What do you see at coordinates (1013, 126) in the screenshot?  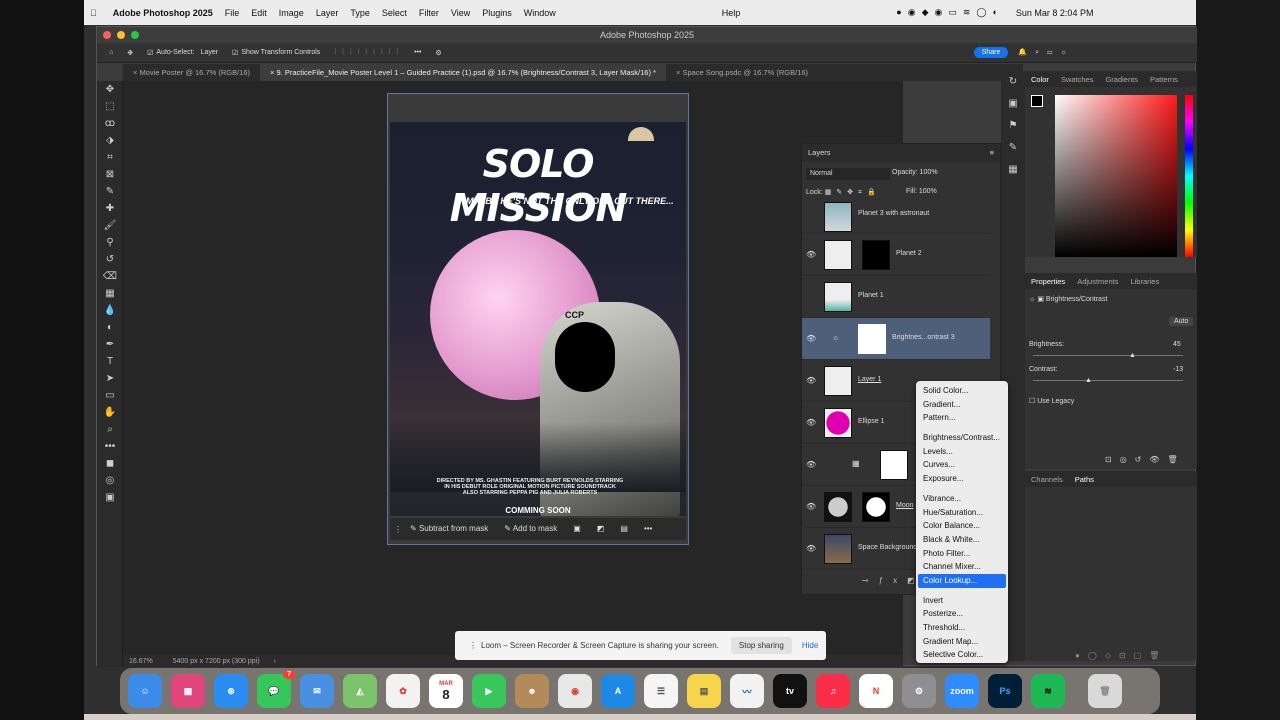 I see `panel-icons: ↻ ▣ ⚑ ✎ ▦` at bounding box center [1013, 126].